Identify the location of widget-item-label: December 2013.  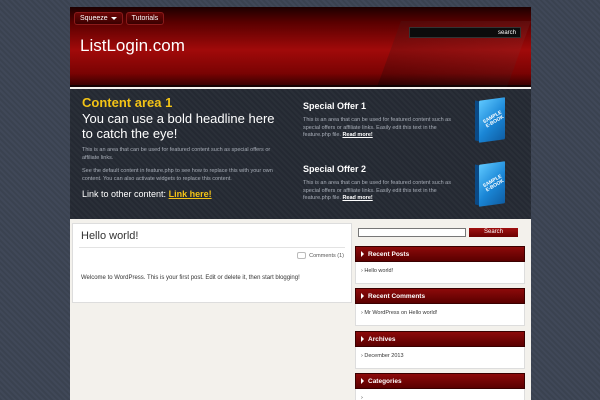
(384, 356).